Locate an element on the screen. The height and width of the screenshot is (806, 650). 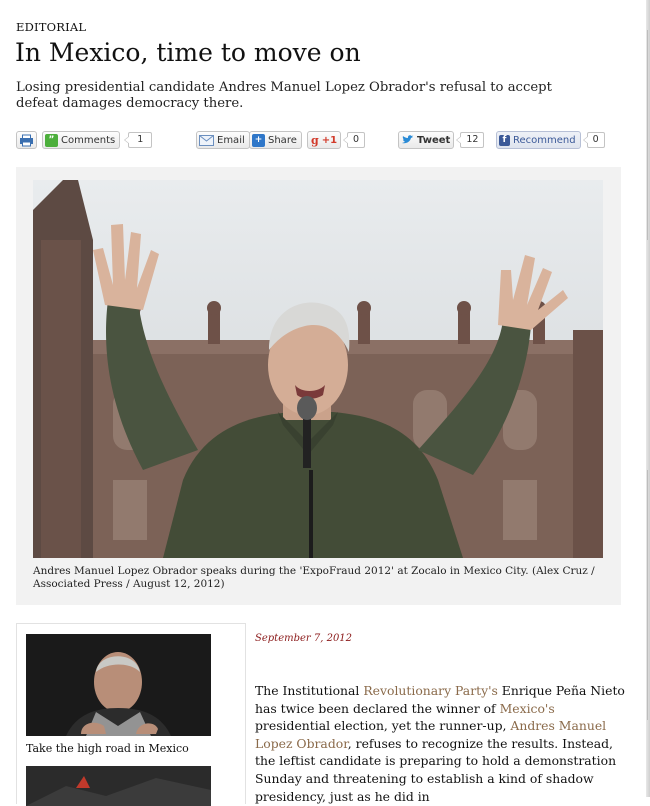
tweet-button-frame: Tweet is located at coordinates (426, 140).